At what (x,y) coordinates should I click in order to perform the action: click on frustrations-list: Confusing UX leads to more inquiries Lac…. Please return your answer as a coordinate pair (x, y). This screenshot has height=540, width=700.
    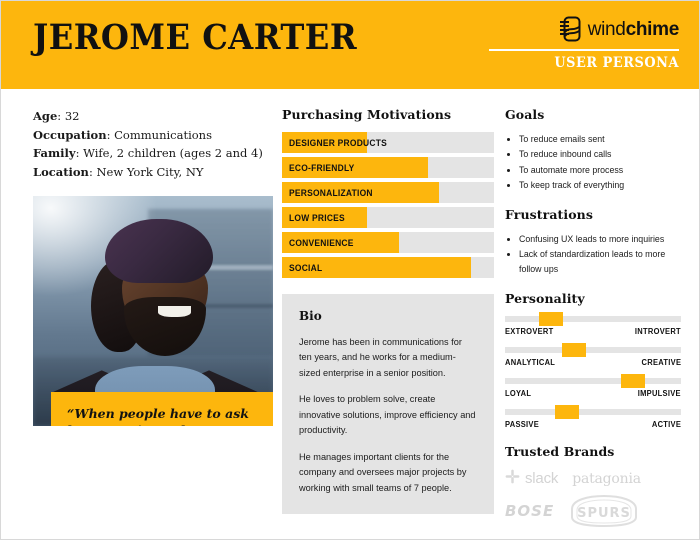
    Looking at the image, I should click on (593, 254).